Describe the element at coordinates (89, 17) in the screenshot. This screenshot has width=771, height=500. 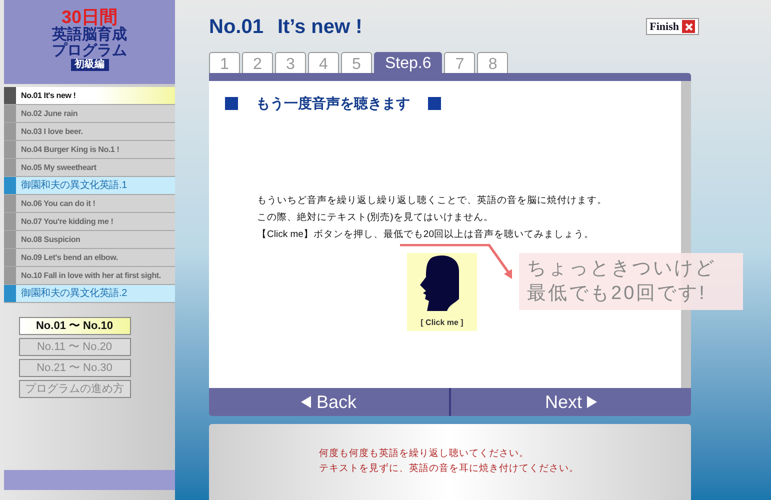
I see `logo-days: 30日間` at that location.